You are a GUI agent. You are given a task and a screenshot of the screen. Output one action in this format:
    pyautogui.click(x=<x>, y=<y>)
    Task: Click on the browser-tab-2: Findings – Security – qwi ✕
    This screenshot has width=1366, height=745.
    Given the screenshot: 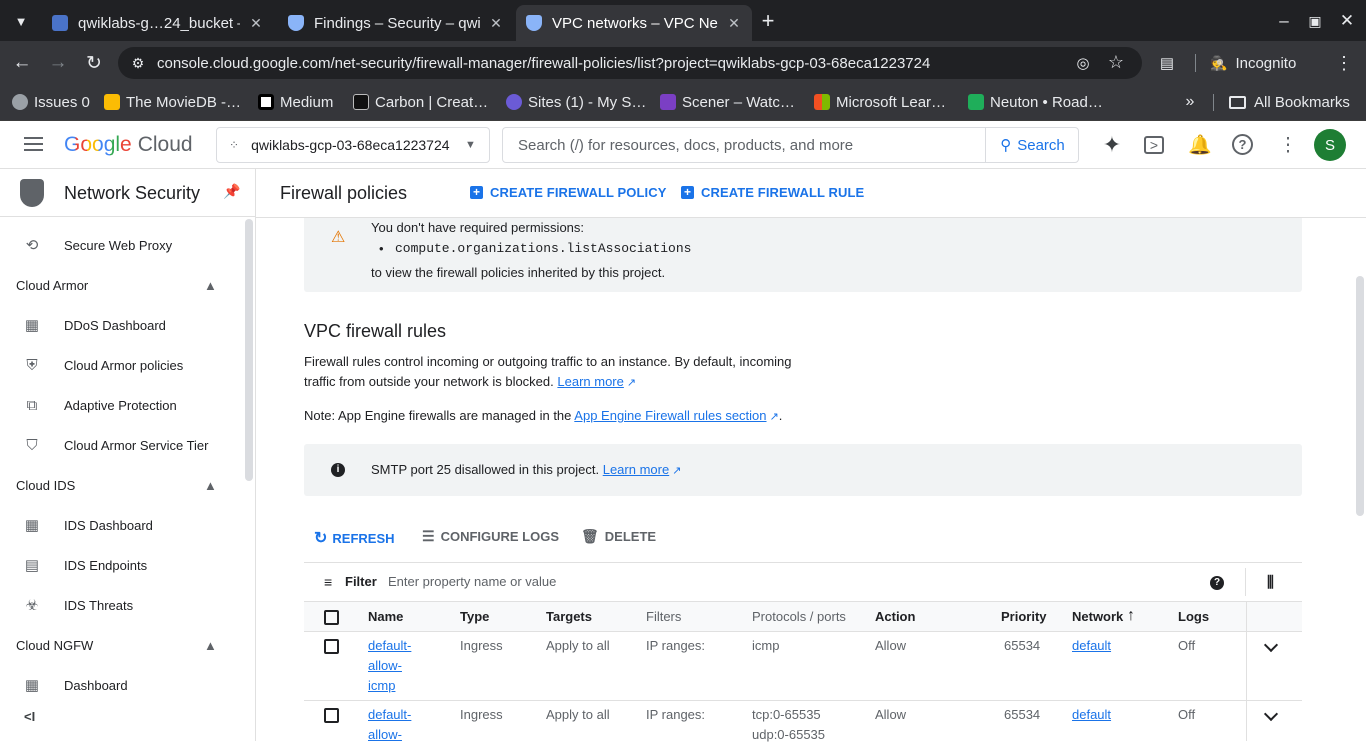 What is the action you would take?
    pyautogui.click(x=396, y=23)
    